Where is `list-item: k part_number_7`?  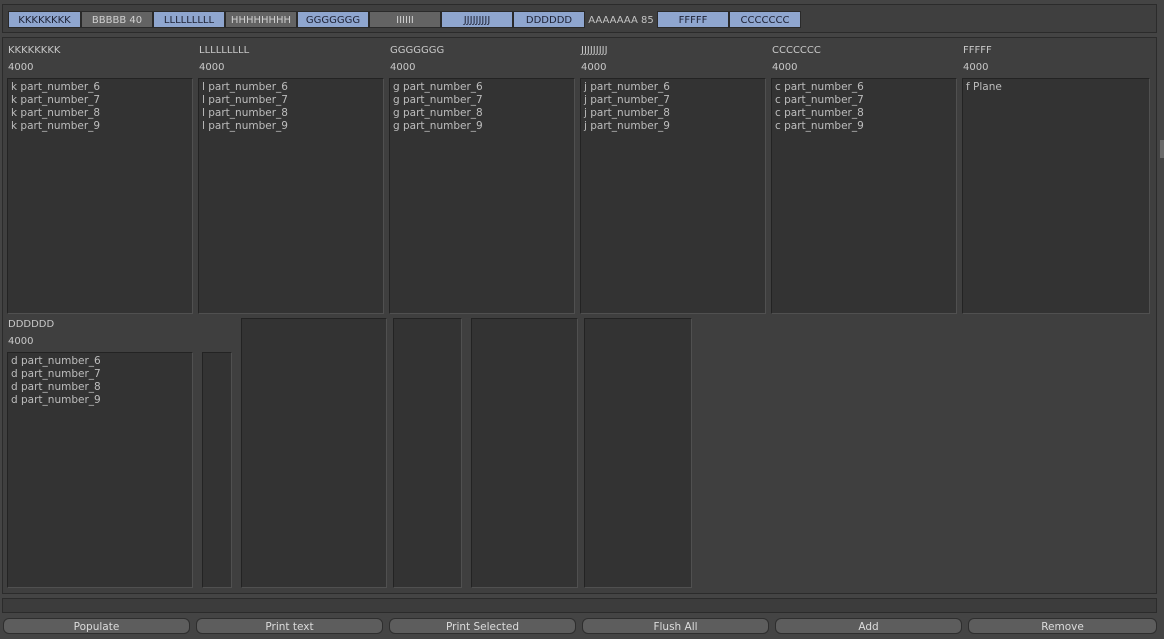
list-item: k part_number_7 is located at coordinates (100, 100).